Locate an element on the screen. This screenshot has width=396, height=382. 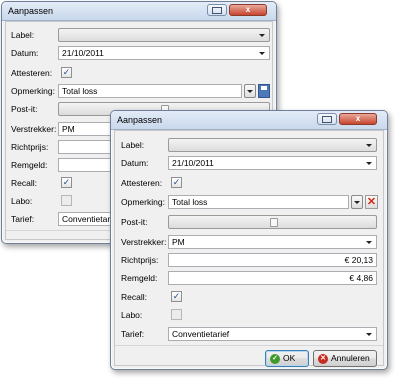
ok-icon: ✓ is located at coordinates (275, 358).